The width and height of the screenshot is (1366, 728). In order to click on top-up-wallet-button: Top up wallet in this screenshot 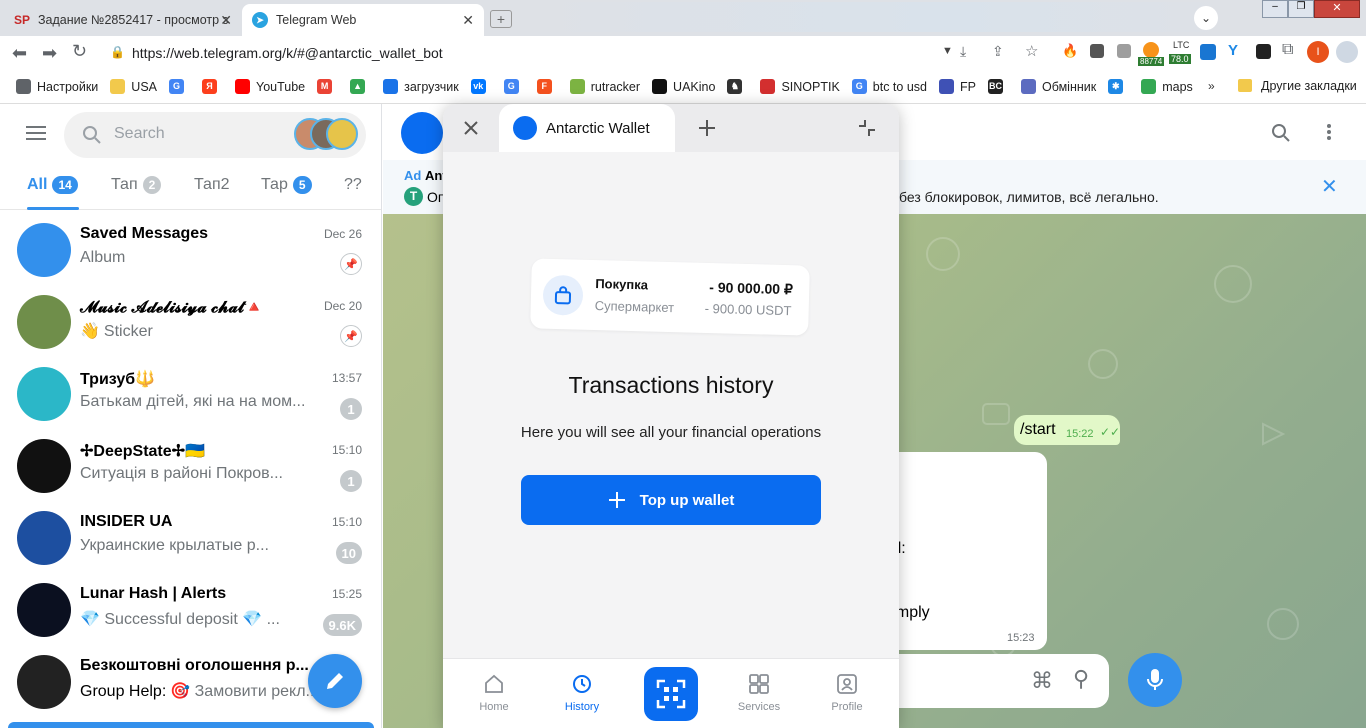, I will do `click(671, 500)`.